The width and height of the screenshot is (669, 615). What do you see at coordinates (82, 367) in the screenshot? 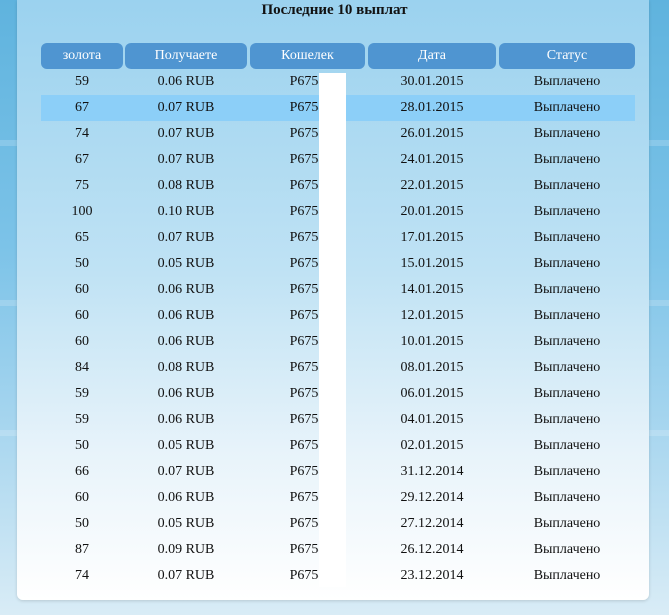
I see `cell-gold: 84` at bounding box center [82, 367].